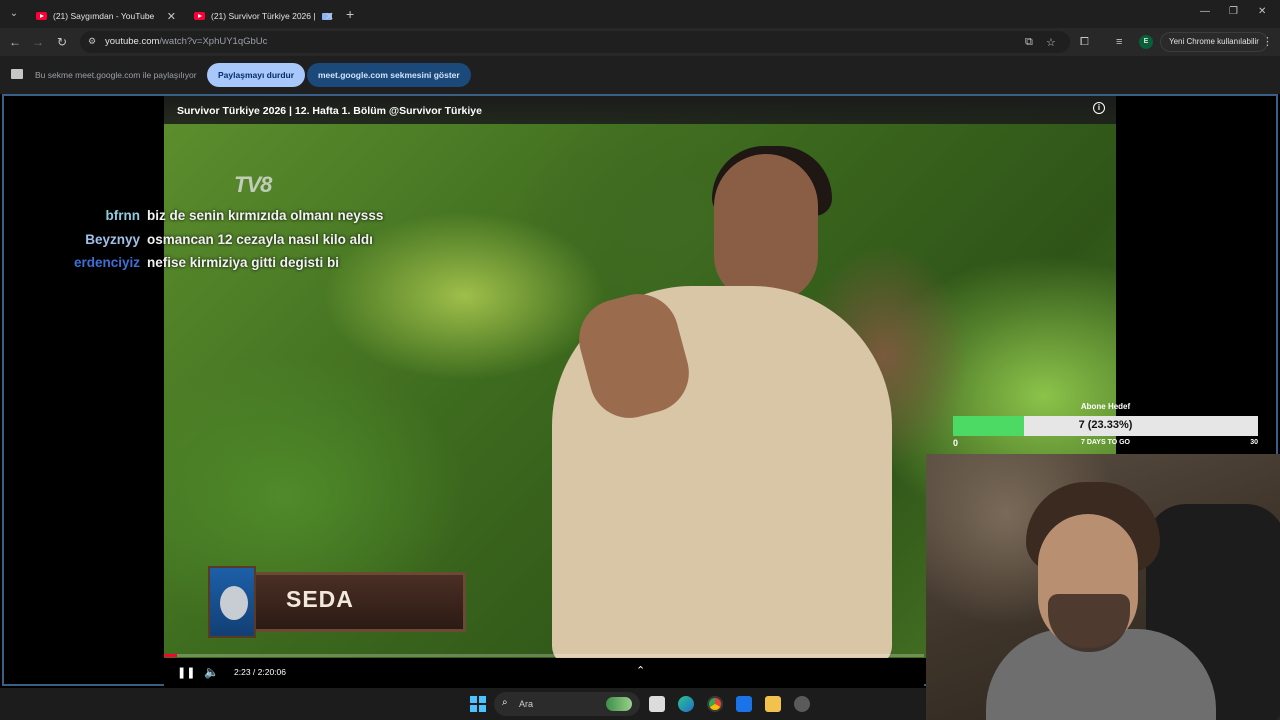 Image resolution: width=1280 pixels, height=720 pixels. Describe the element at coordinates (1205, 11) in the screenshot. I see `minimize-icon: —` at that location.